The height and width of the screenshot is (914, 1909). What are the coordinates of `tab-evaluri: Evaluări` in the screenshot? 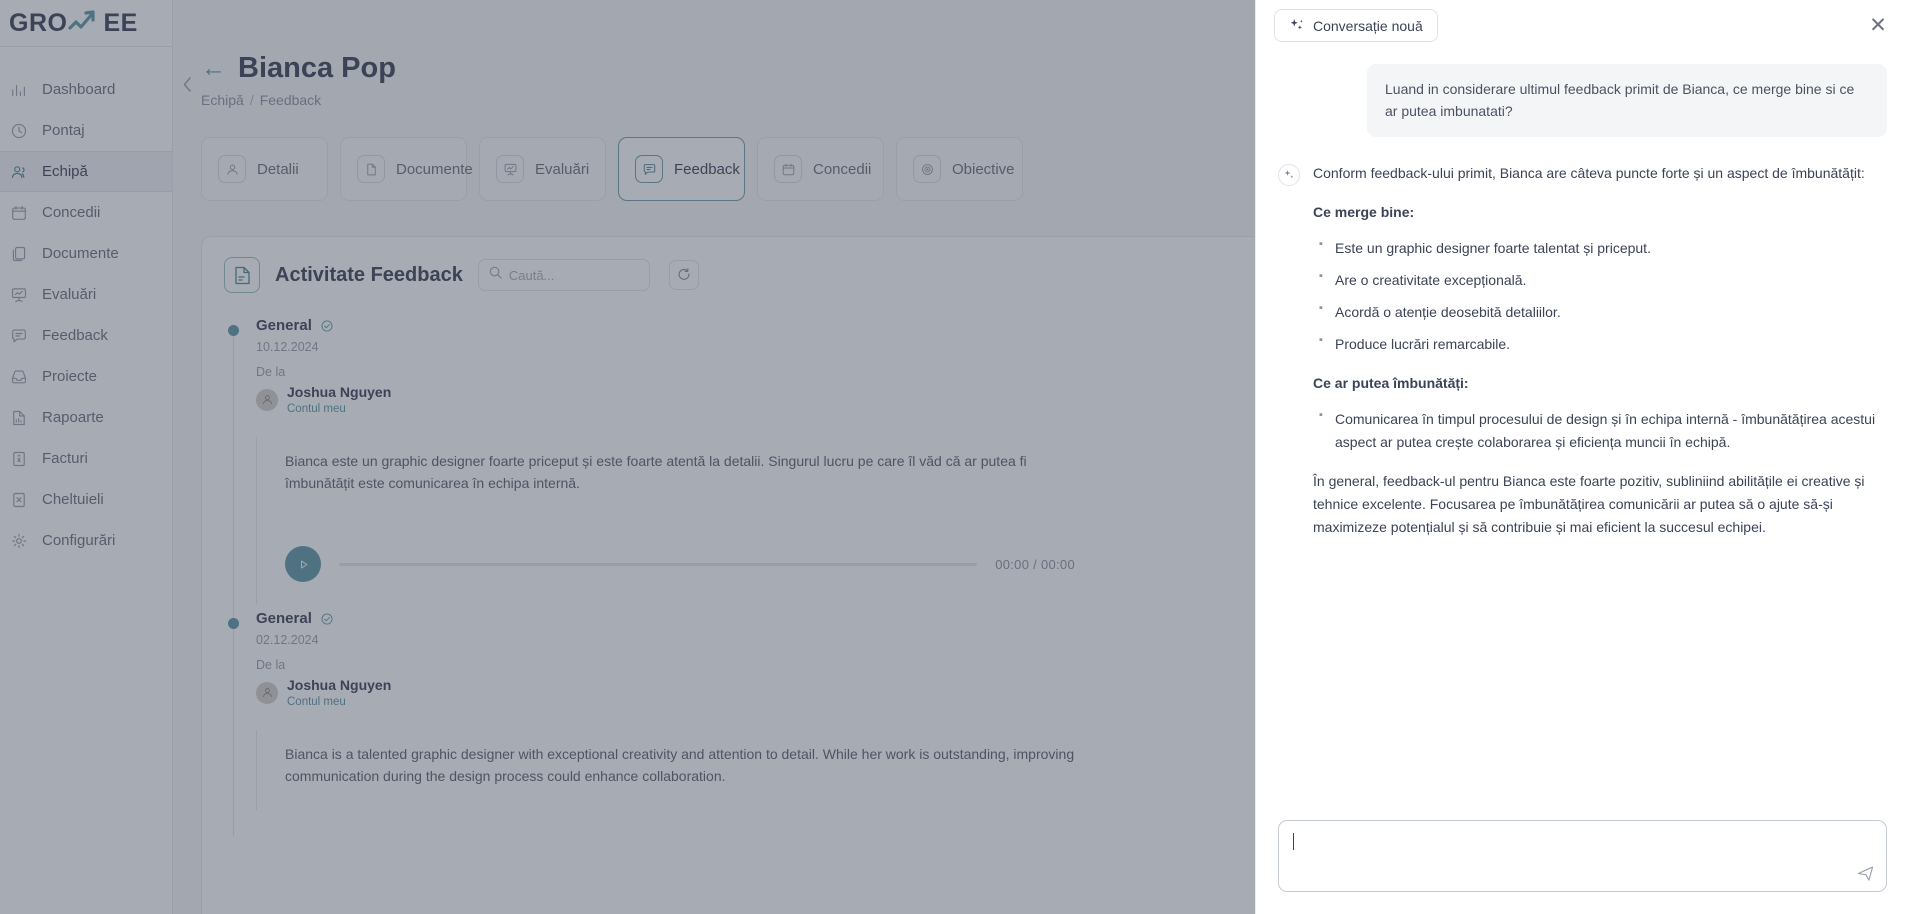 It's located at (542, 169).